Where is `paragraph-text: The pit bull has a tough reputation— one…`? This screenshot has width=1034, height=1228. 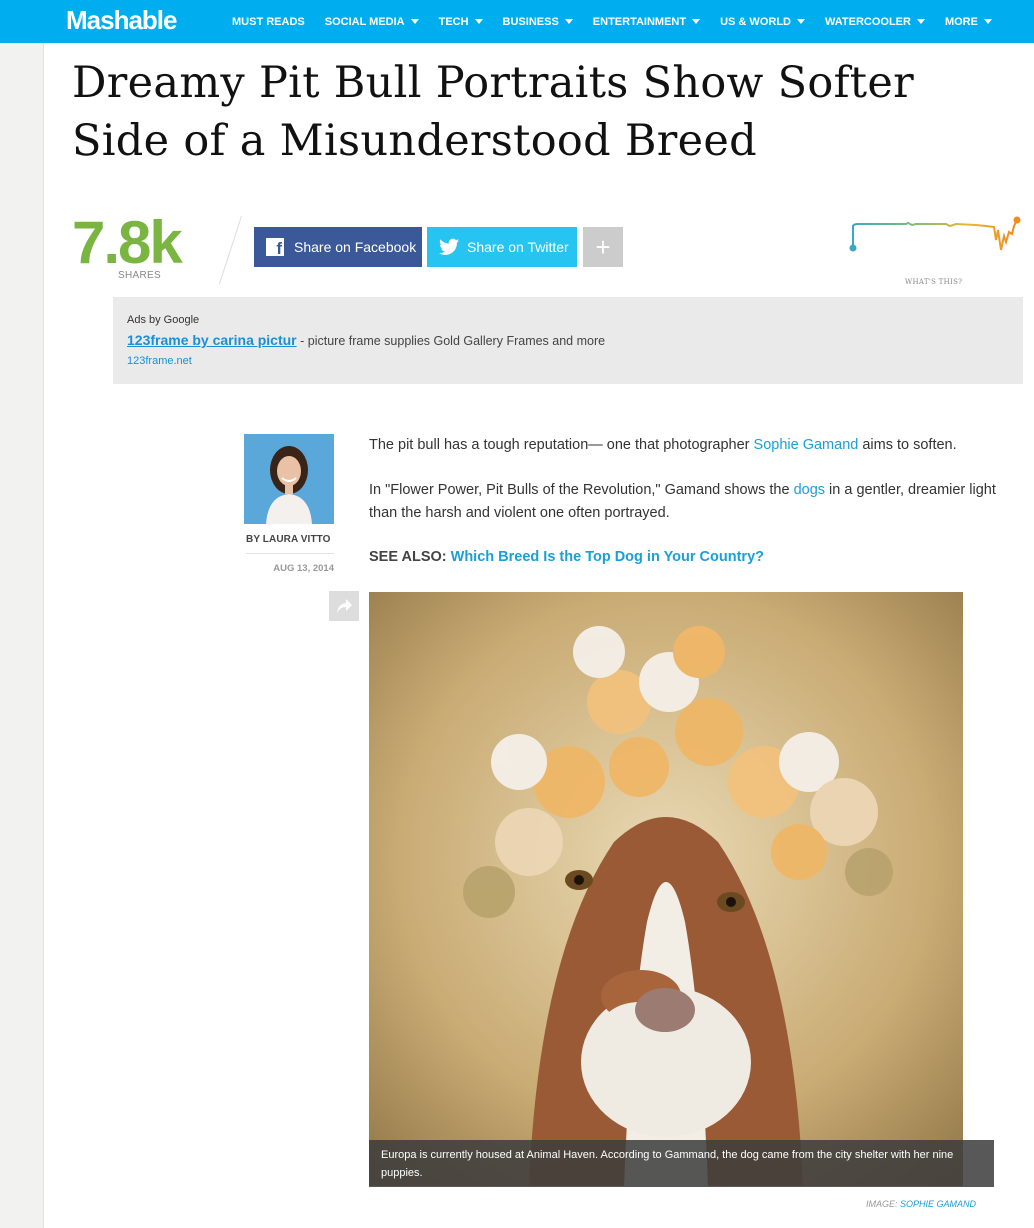
paragraph-text: The pit bull has a tough reputation— one… is located at coordinates (561, 445).